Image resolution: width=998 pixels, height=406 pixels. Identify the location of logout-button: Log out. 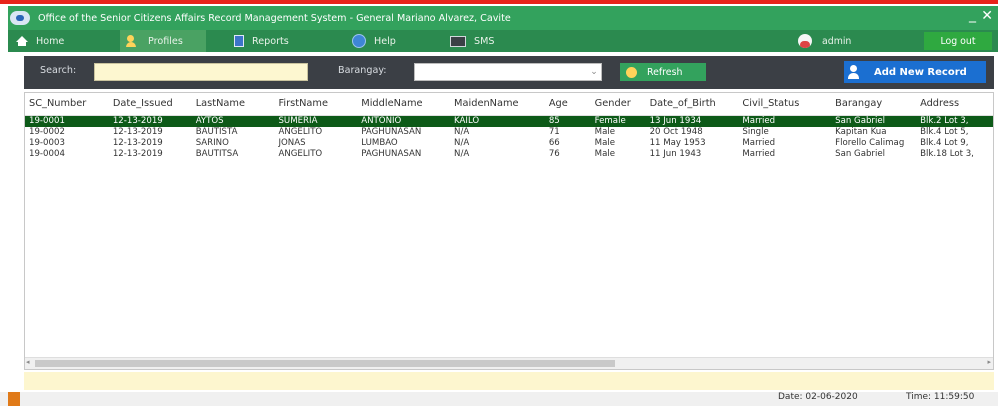
(958, 41).